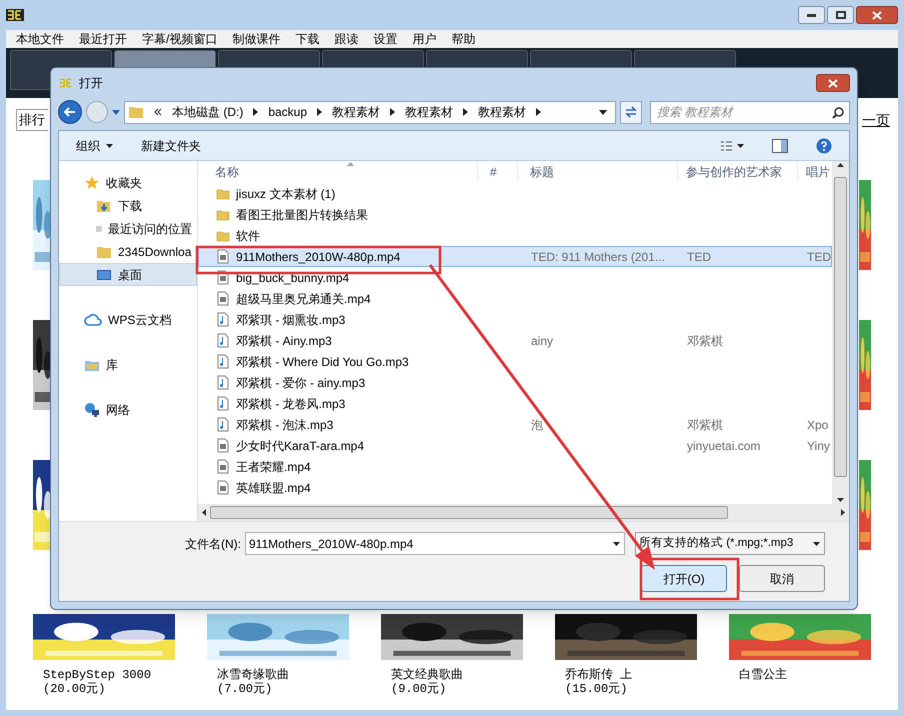 This screenshot has height=716, width=904. I want to click on file-name: 少女时代KaraT-ara.mp4, so click(300, 446).